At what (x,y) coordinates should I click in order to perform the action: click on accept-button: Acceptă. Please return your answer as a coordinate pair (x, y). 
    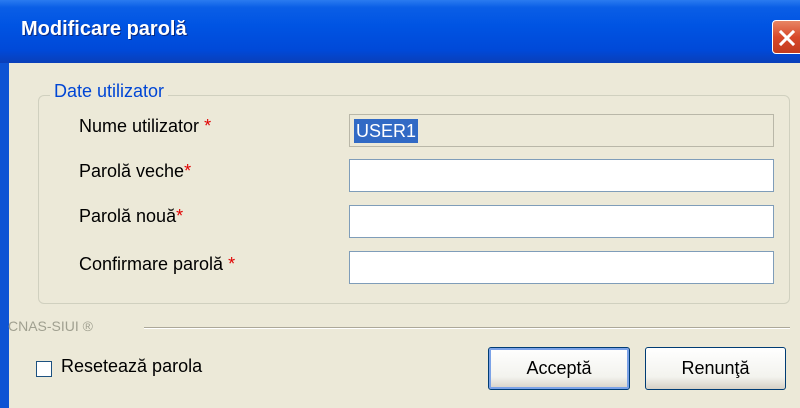
    Looking at the image, I should click on (559, 368).